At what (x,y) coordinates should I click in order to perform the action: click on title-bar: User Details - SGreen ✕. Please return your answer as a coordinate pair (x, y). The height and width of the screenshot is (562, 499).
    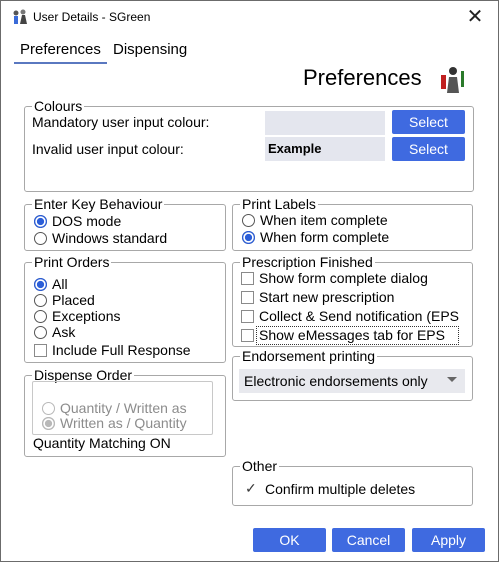
    Looking at the image, I should click on (249, 17).